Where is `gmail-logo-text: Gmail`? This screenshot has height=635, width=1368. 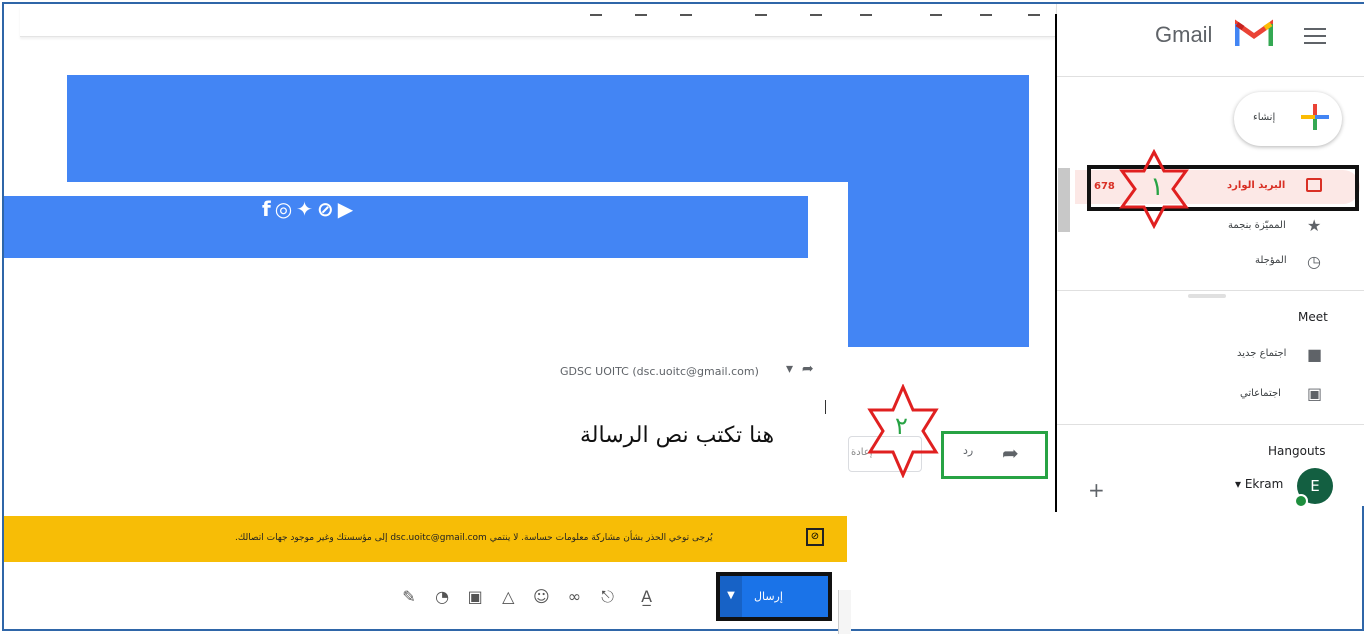
gmail-logo-text: Gmail is located at coordinates (1184, 34).